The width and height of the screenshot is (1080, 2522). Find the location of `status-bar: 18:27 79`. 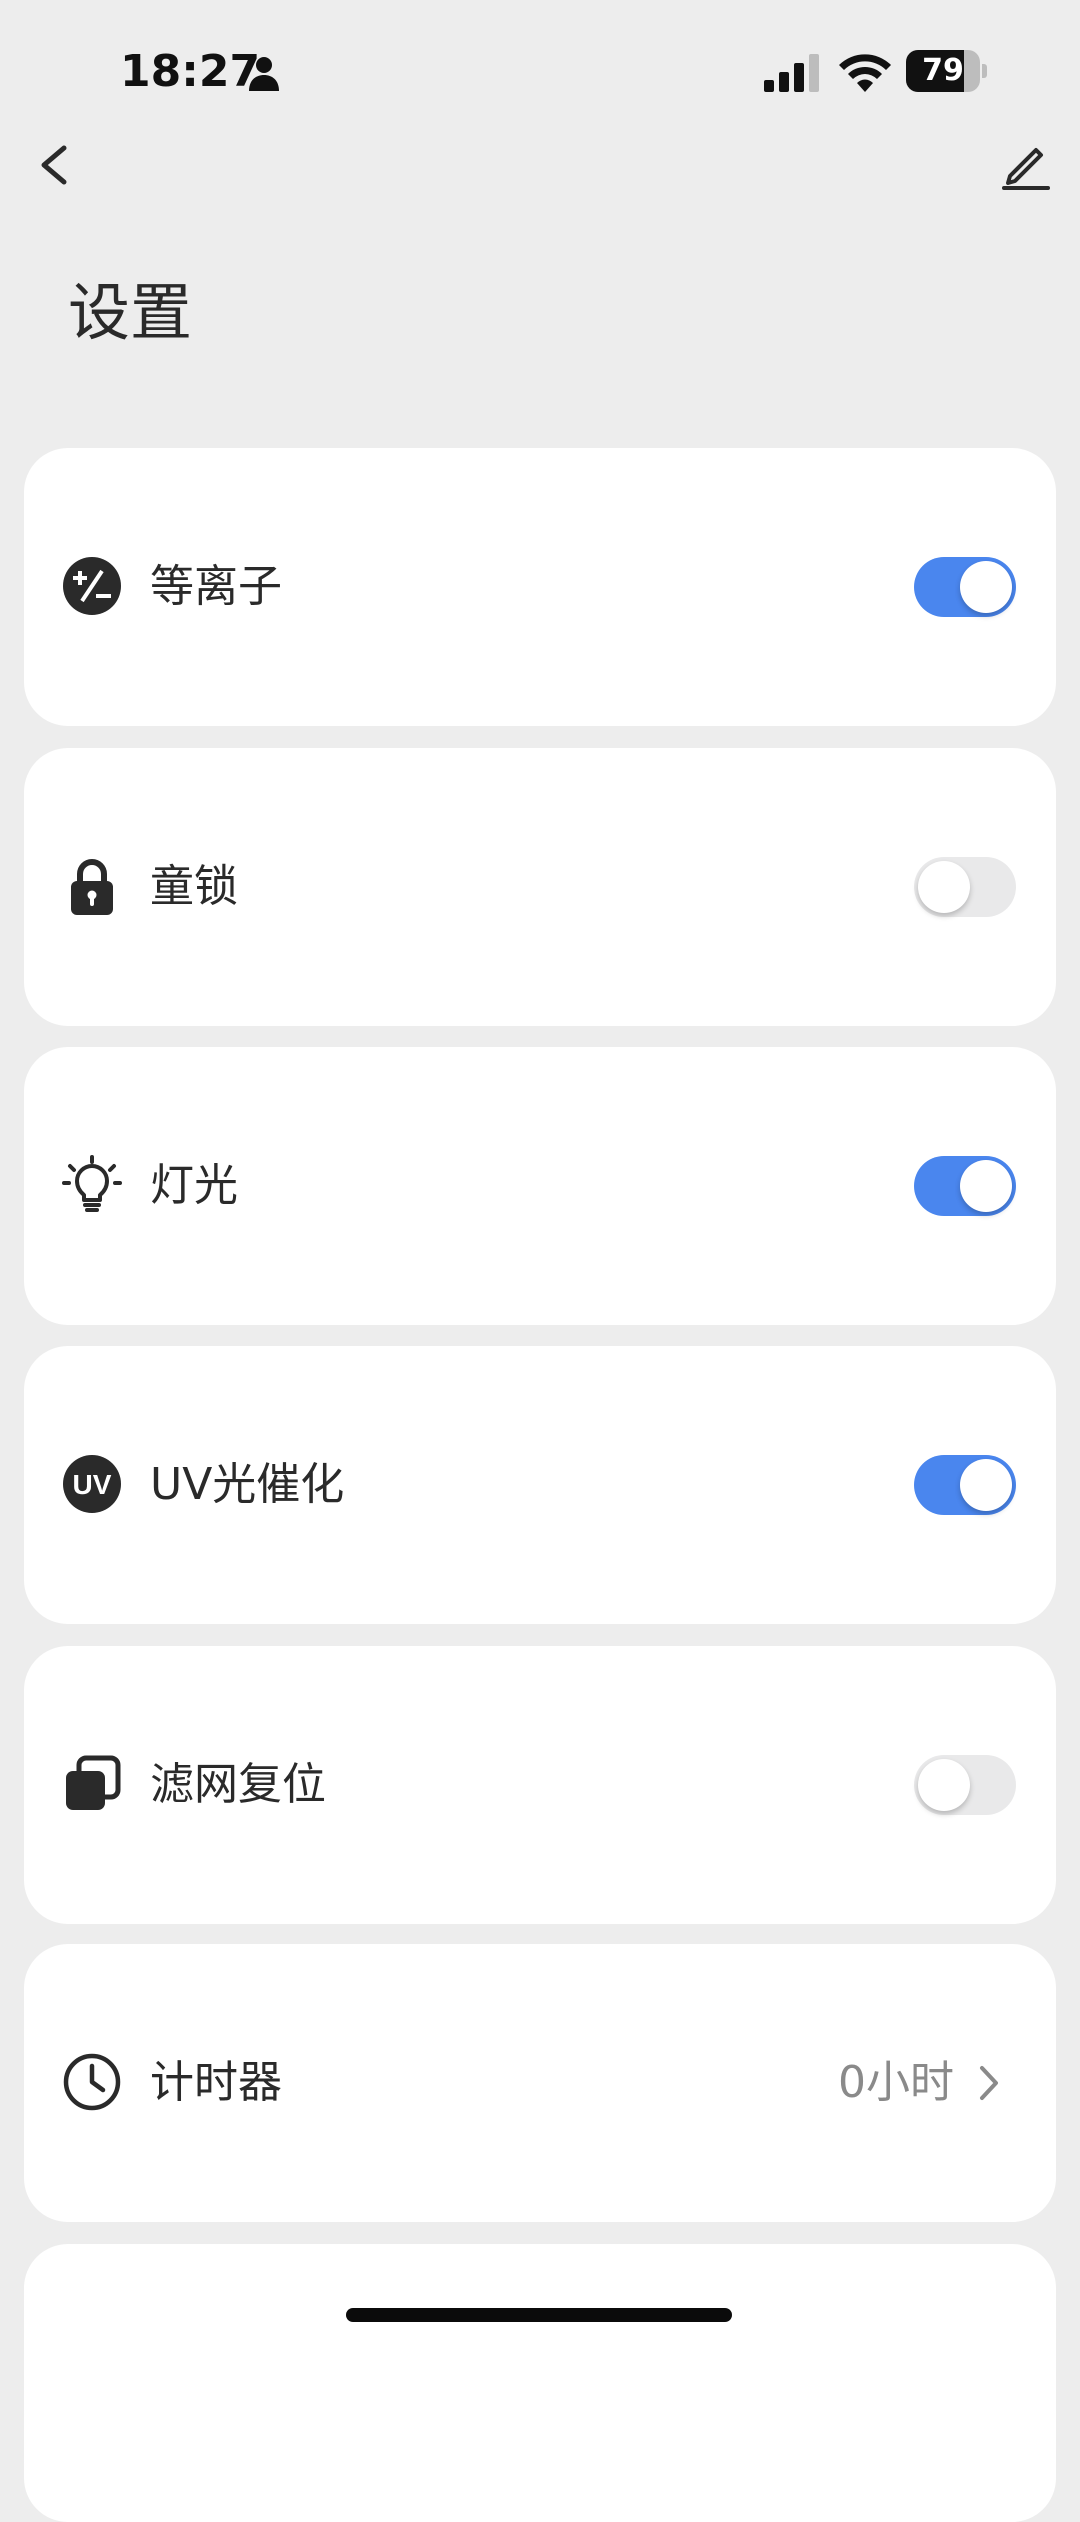

status-bar: 18:27 79 is located at coordinates (540, 70).